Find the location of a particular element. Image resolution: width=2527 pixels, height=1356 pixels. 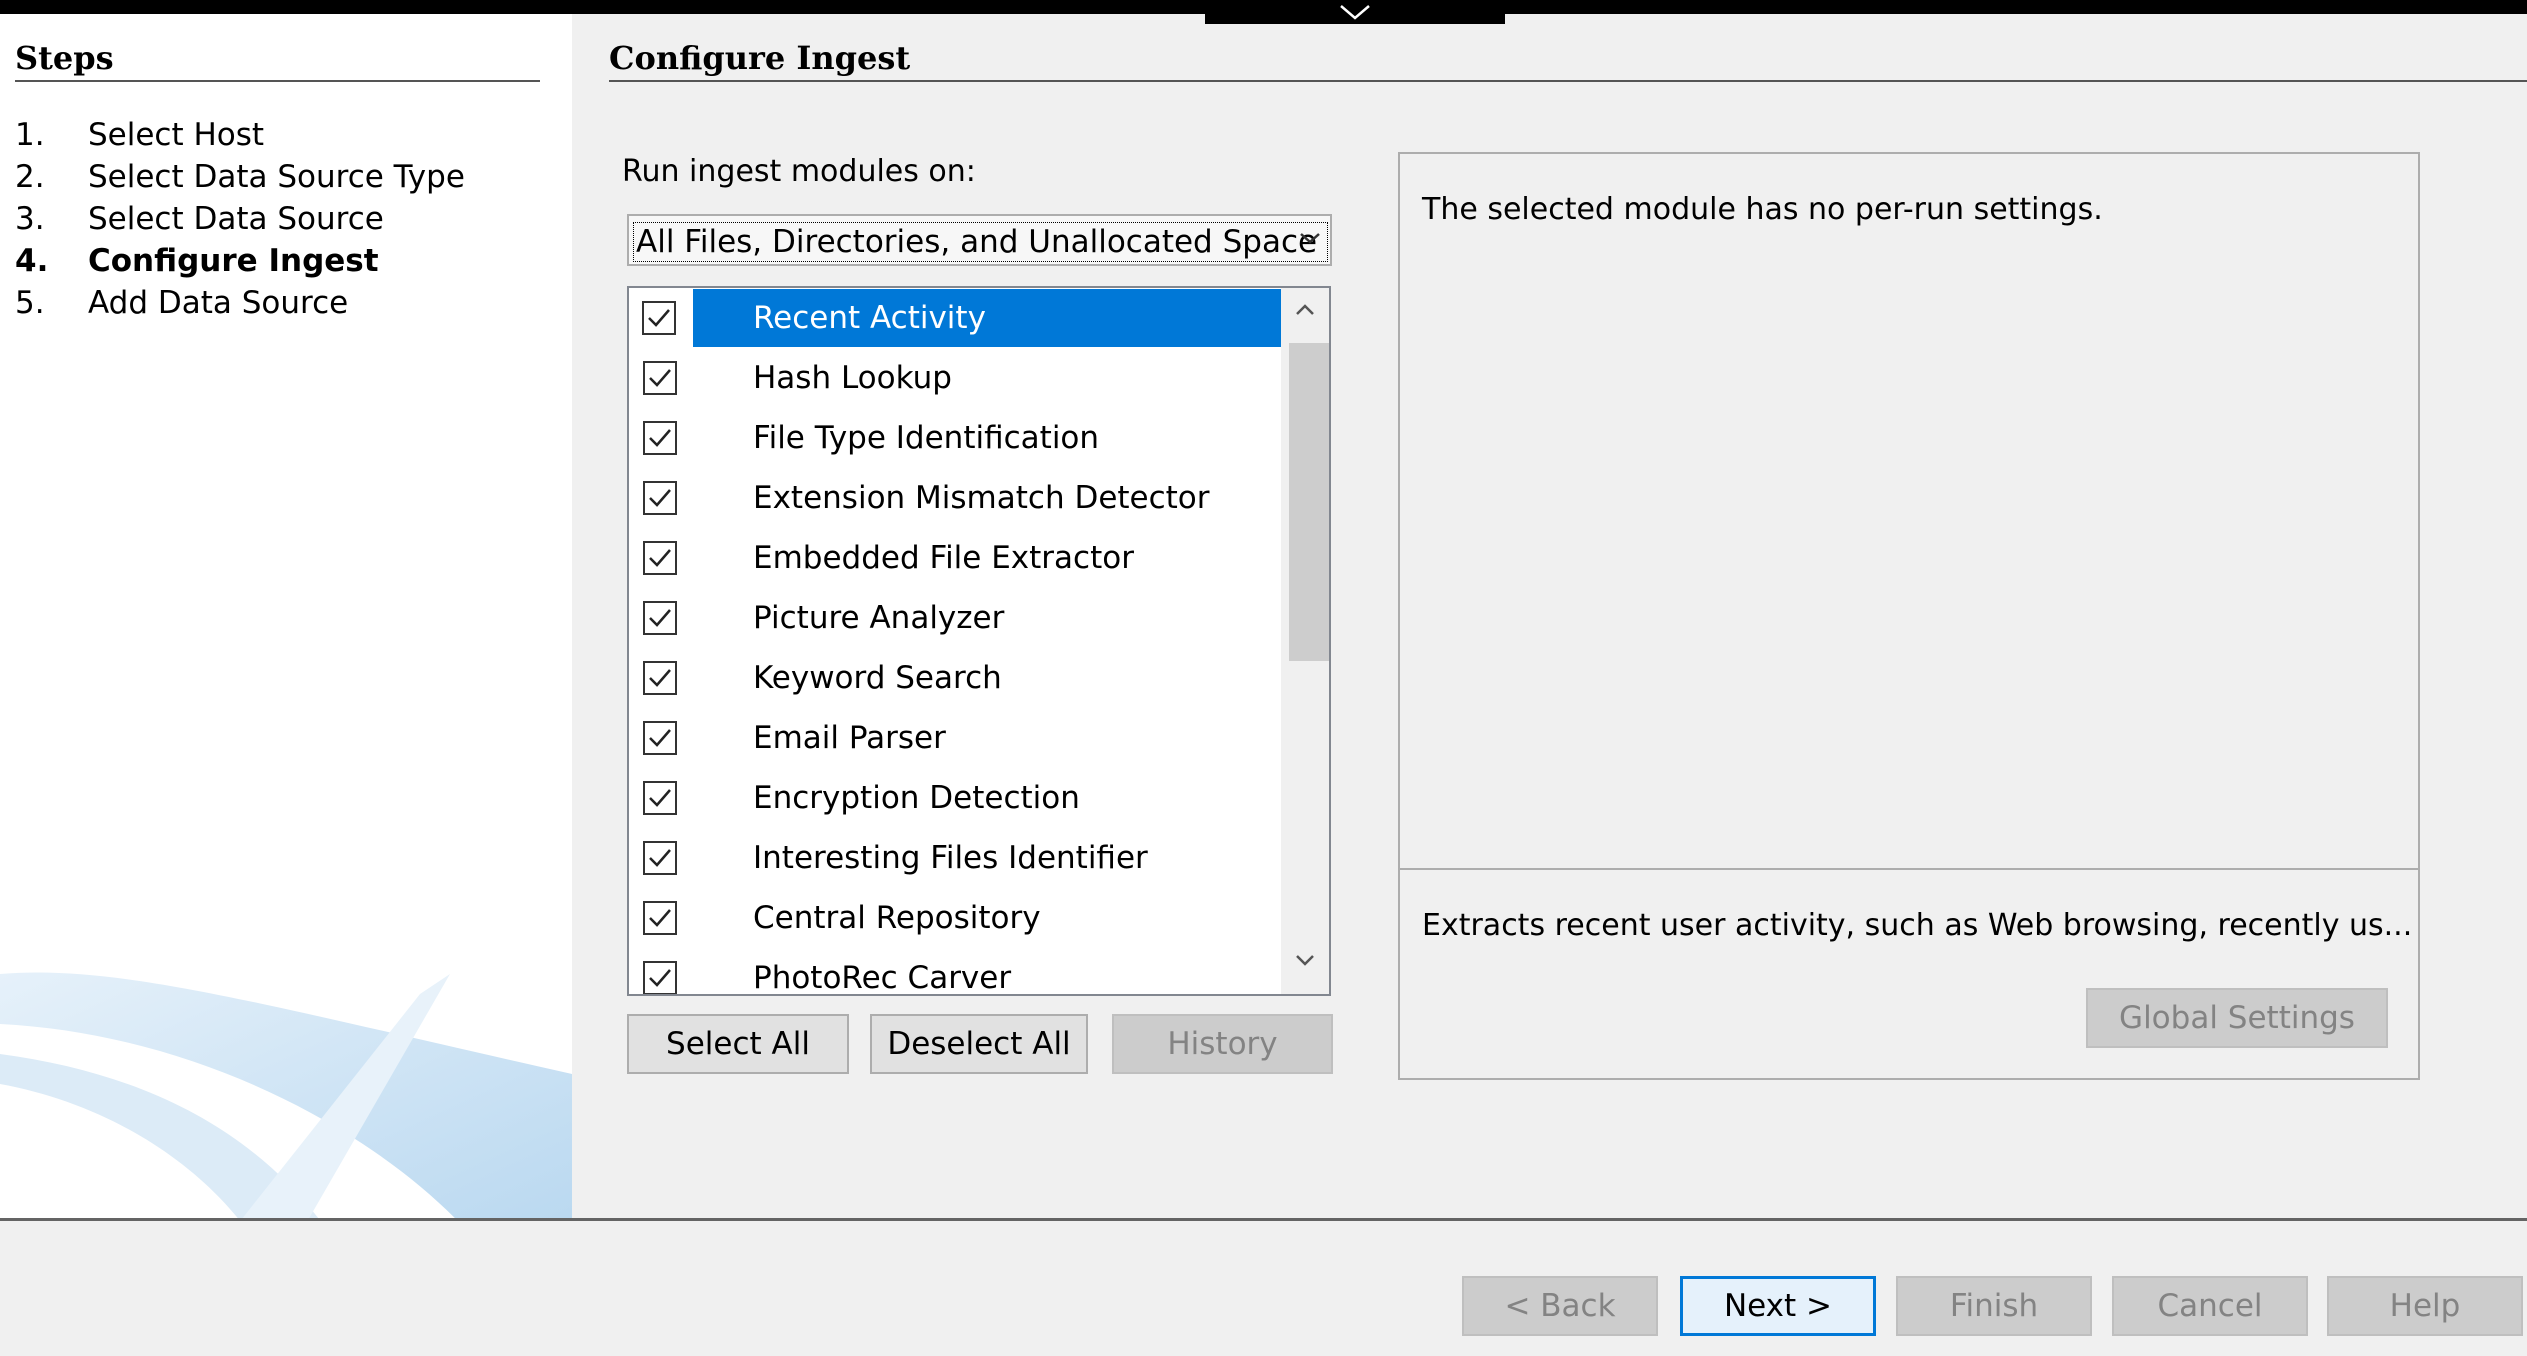

global-settings-button: Global Settings is located at coordinates (2237, 1018).